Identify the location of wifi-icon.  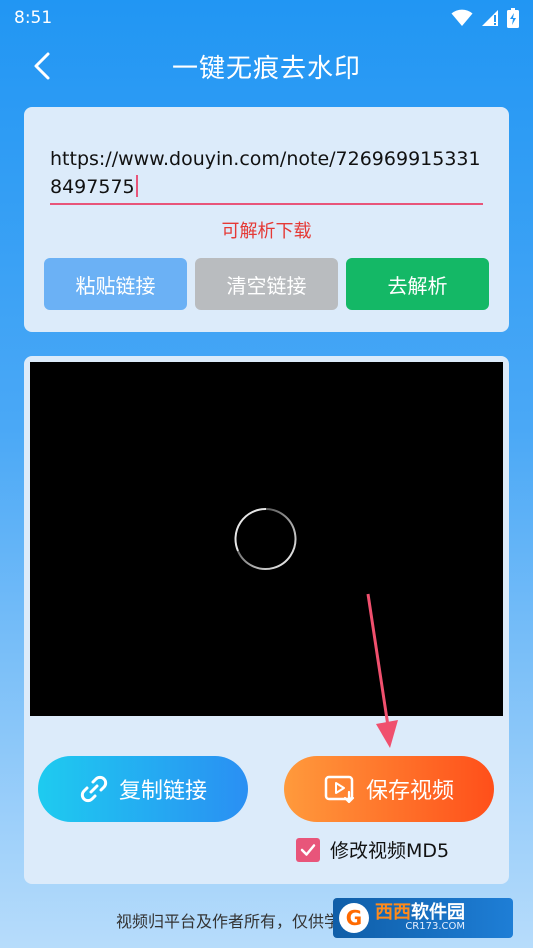
(462, 17).